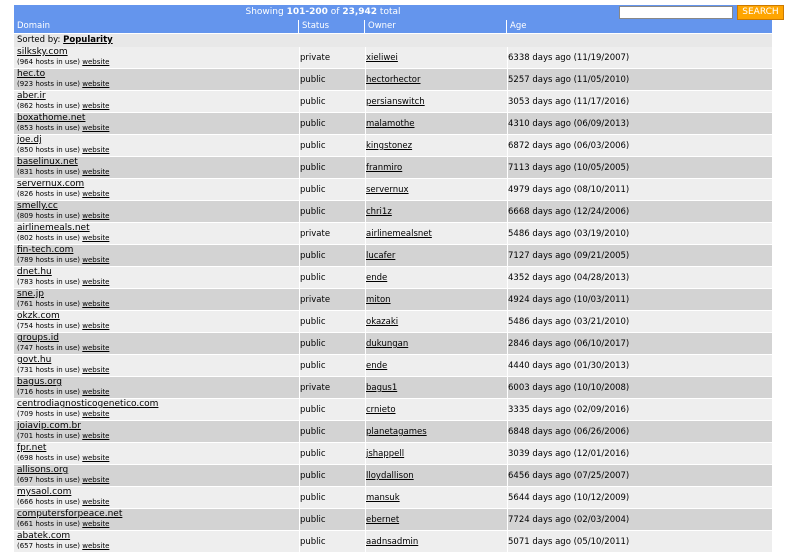 The height and width of the screenshot is (554, 800). What do you see at coordinates (156, 162) in the screenshot?
I see `domain-link: baselinux.net` at bounding box center [156, 162].